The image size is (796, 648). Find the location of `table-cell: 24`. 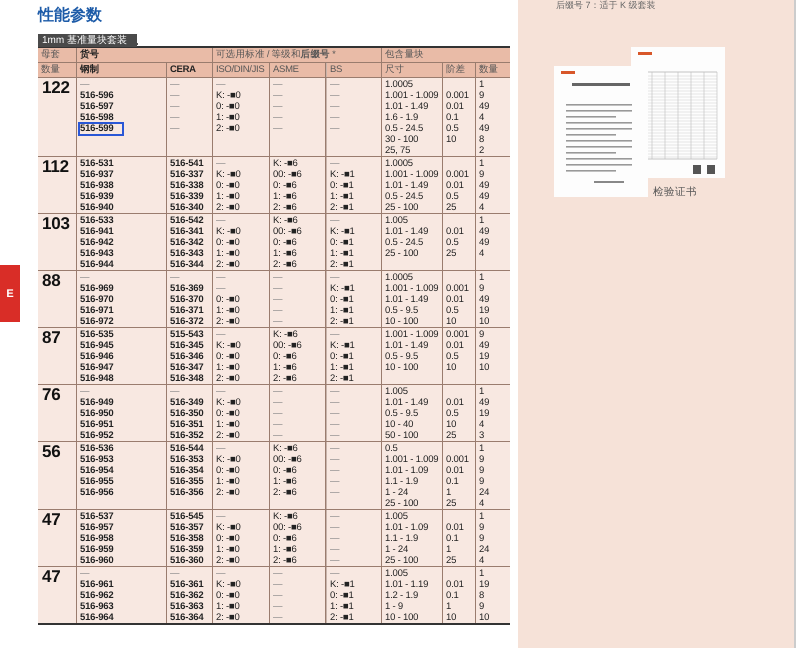

table-cell: 24 is located at coordinates (484, 492).